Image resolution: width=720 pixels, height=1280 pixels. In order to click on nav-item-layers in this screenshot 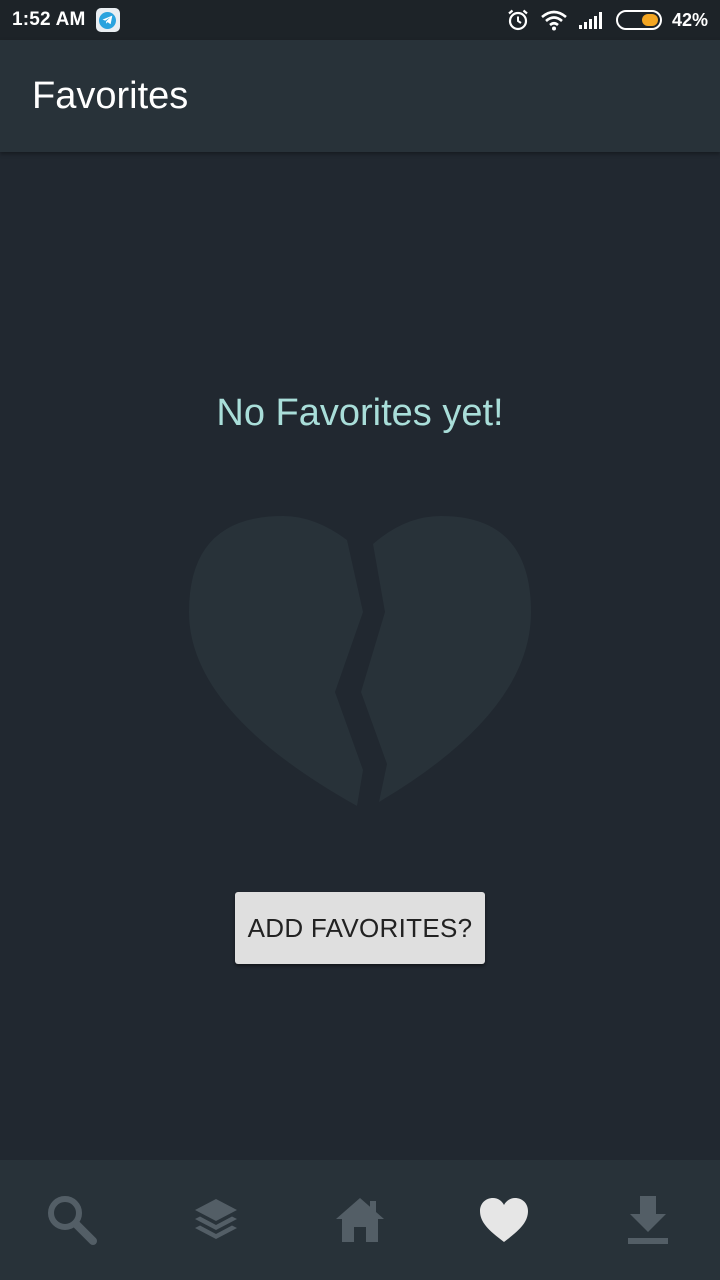, I will do `click(216, 1220)`.